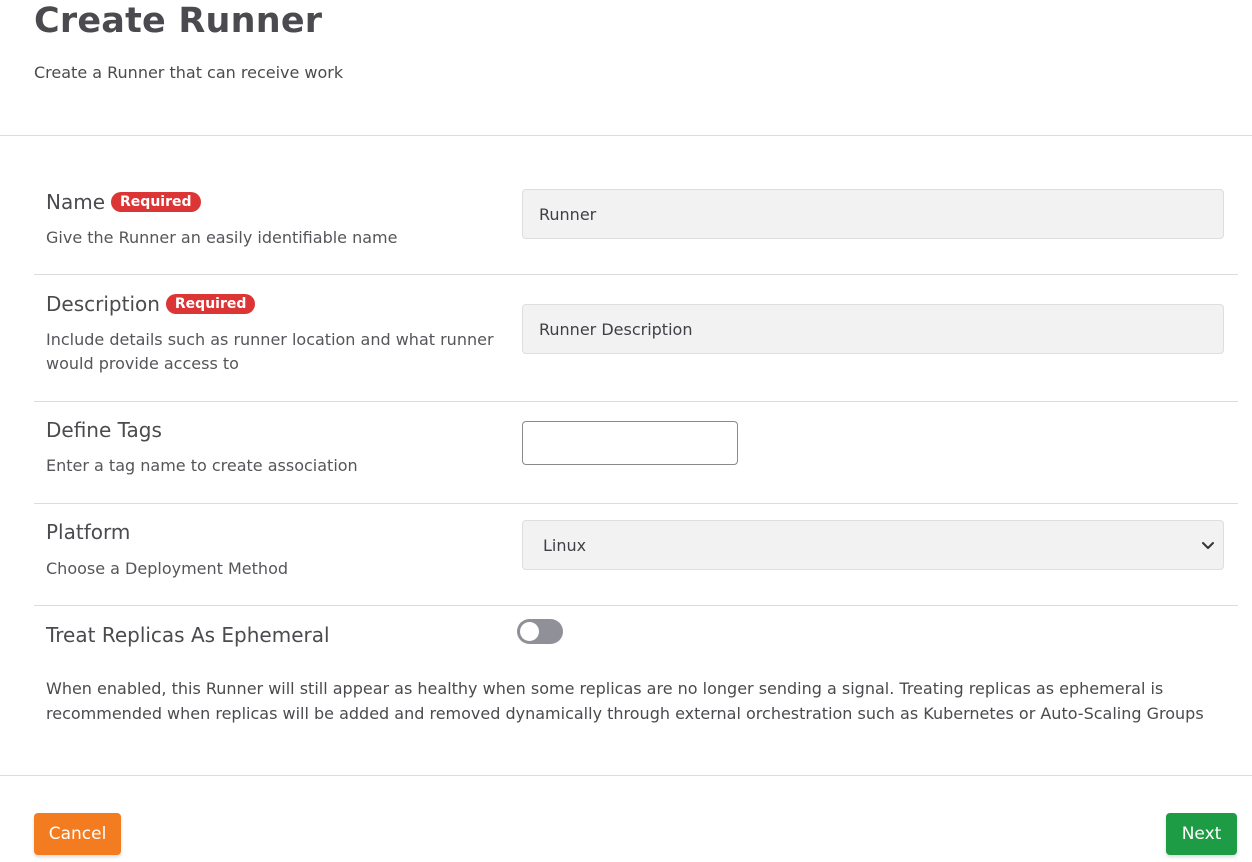  I want to click on next-button: Next, so click(1201, 834).